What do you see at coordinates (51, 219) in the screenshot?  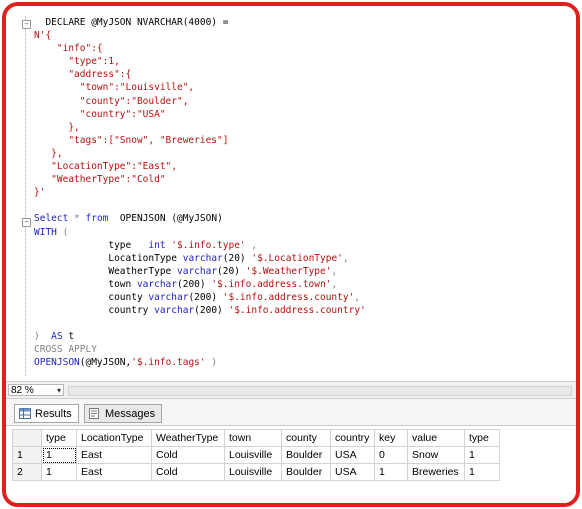 I see `code-token: Select` at bounding box center [51, 219].